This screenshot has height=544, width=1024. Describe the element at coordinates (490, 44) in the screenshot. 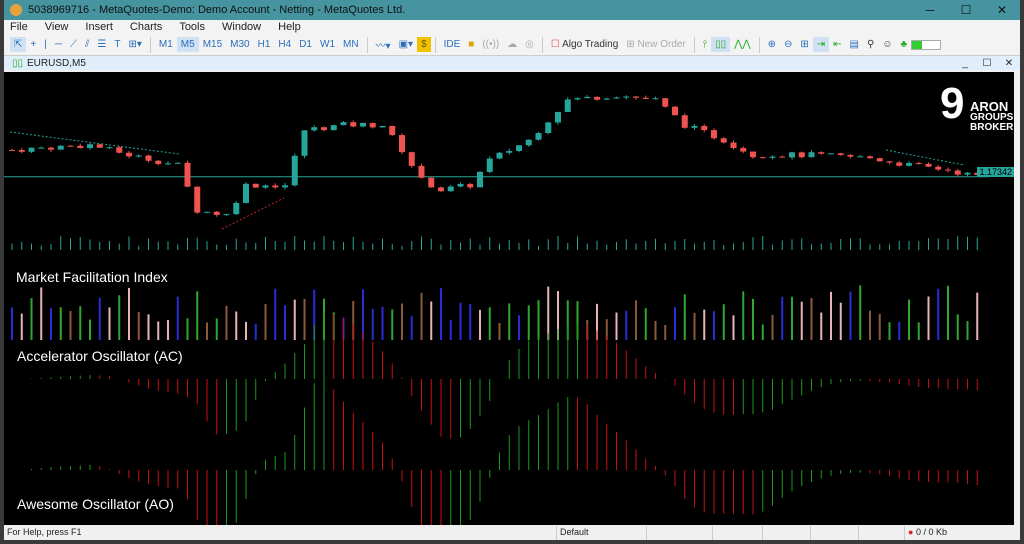

I see `signal-icon: ((•))` at that location.